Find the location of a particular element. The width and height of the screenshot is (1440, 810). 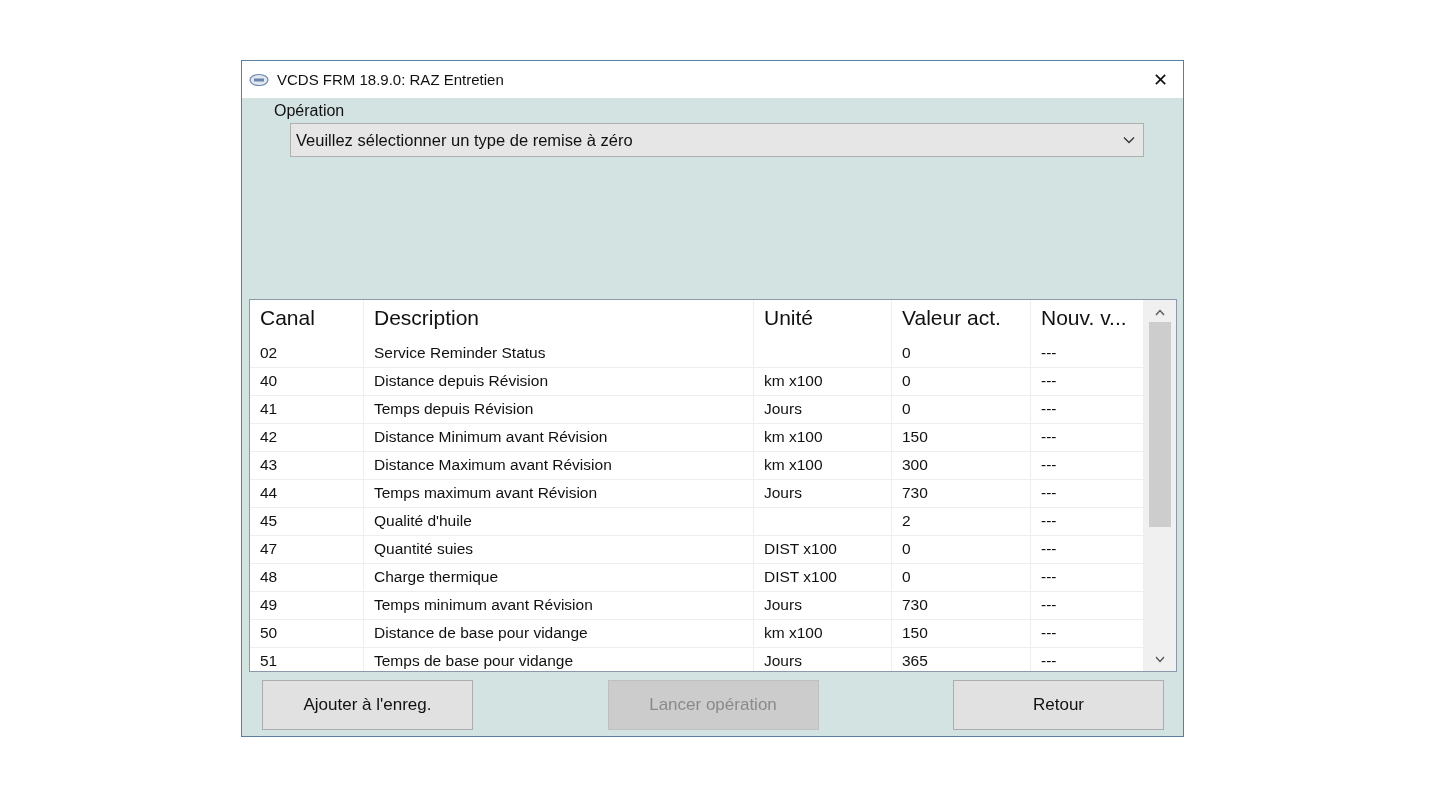

table-cell: Quantité suies is located at coordinates (424, 548).